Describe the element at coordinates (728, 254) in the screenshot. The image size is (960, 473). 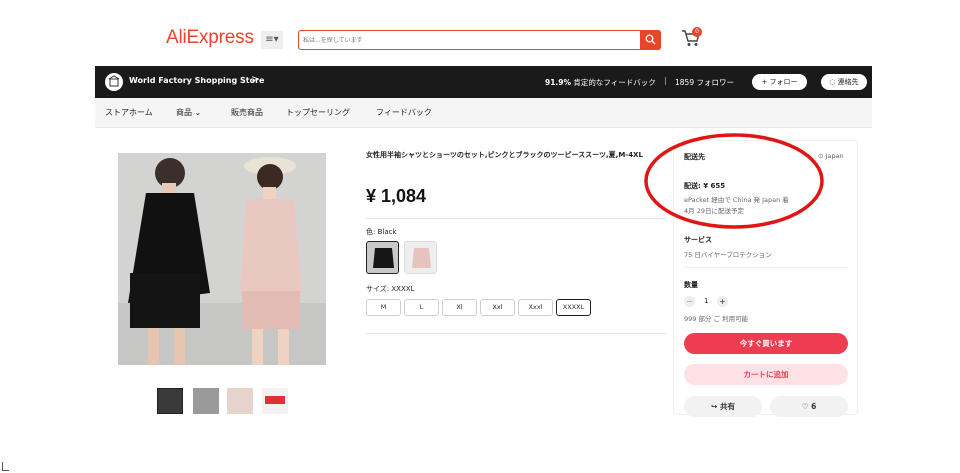
I see `service-detail: 75 日バイヤープロテクション` at that location.